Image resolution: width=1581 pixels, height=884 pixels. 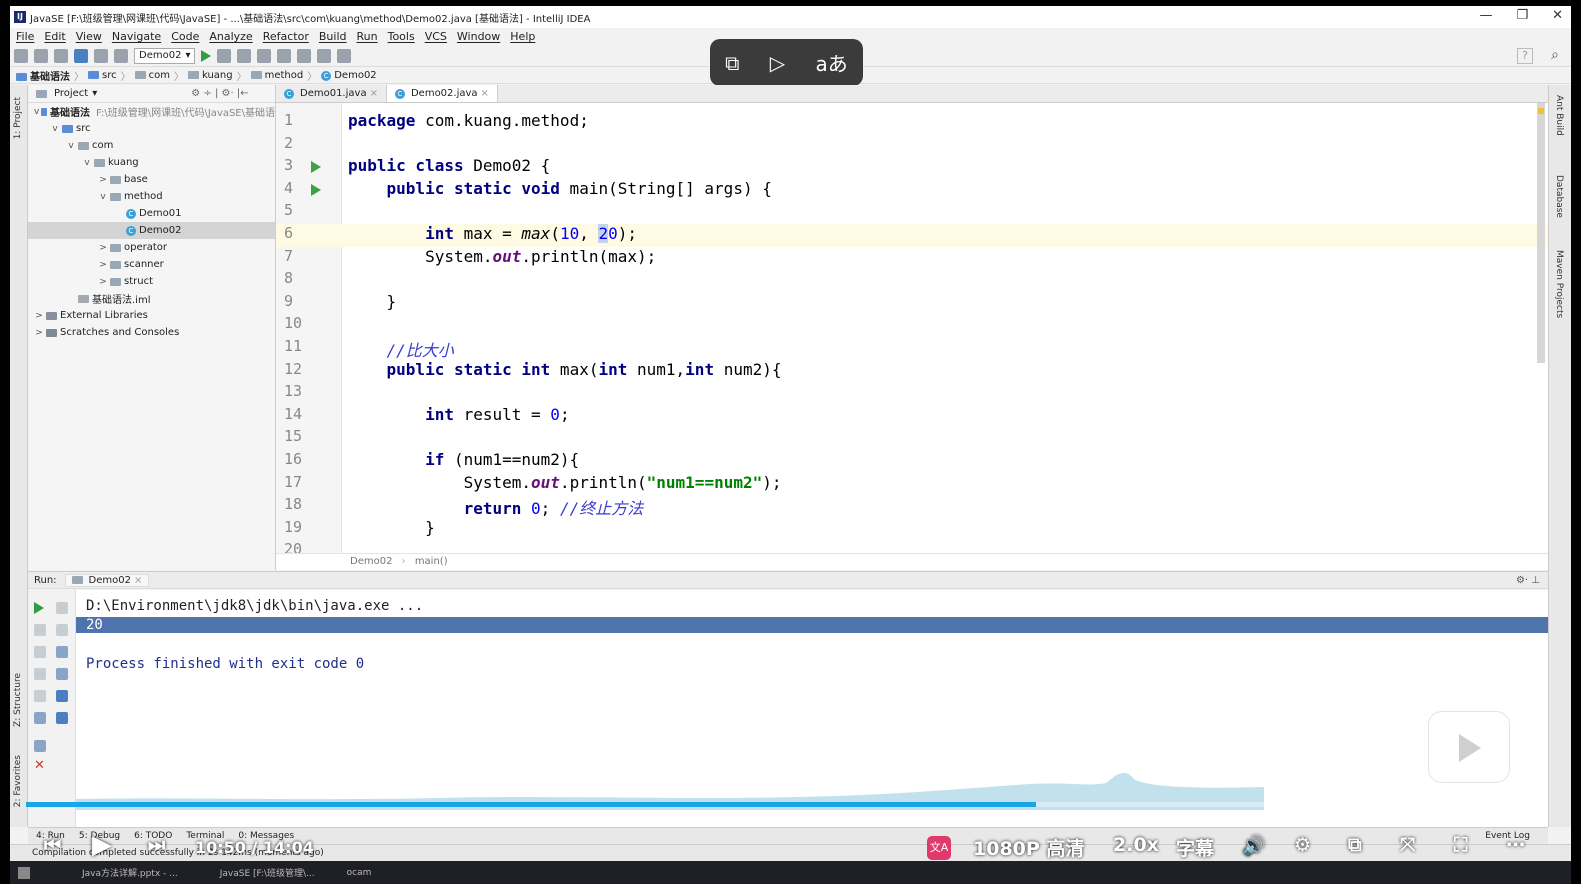 I want to click on debug-icon, so click(x=224, y=55).